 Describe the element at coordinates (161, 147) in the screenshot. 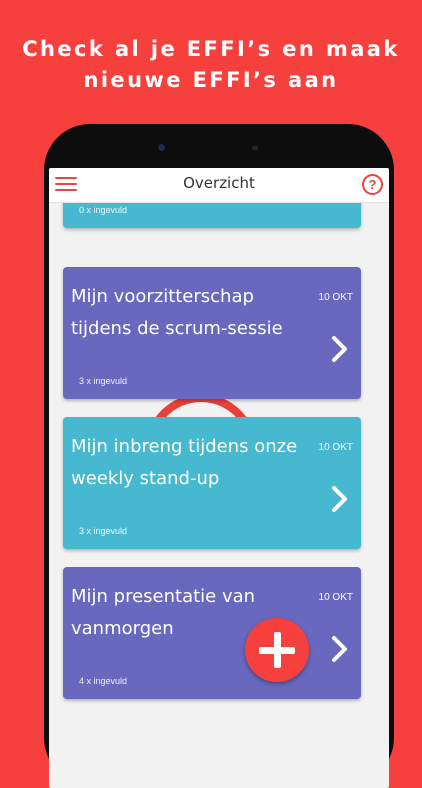

I see `camera-icon` at that location.